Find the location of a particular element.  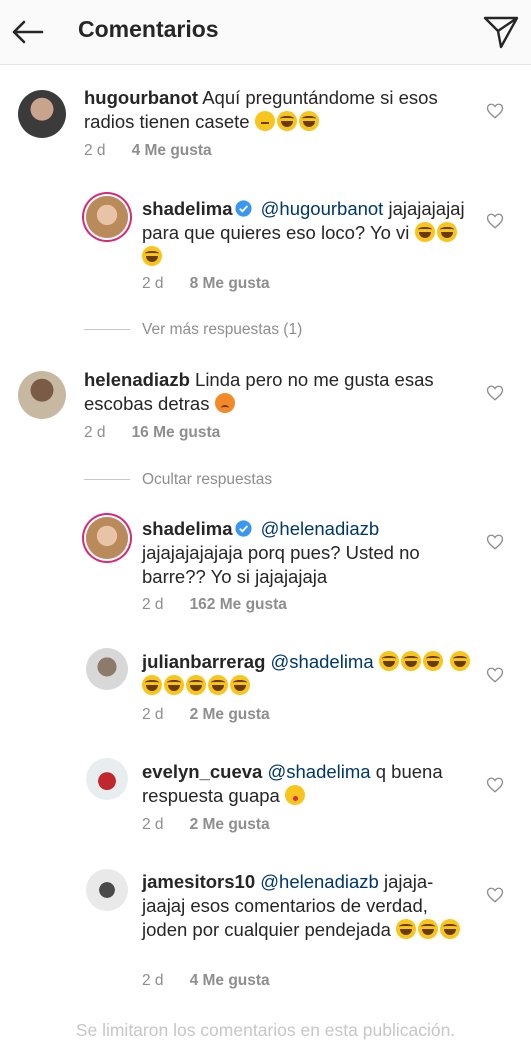

like-count: 8 Me gusta is located at coordinates (230, 283).